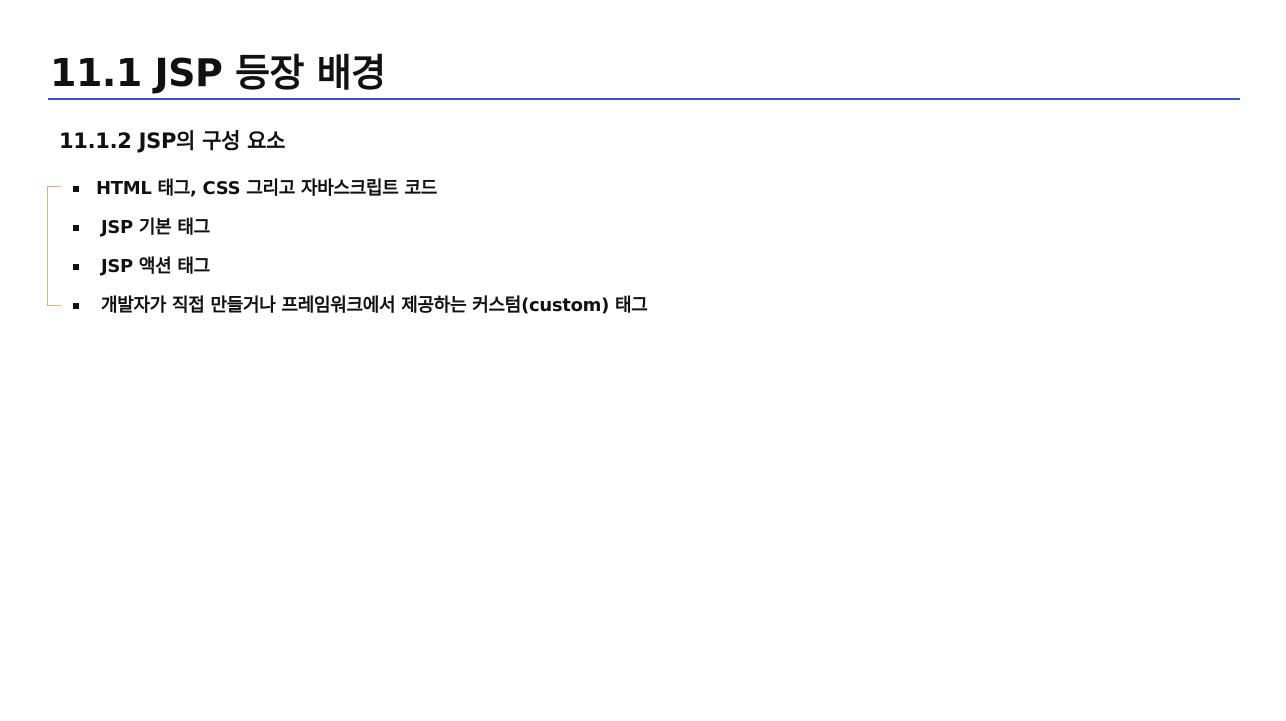  I want to click on group-bracket, so click(54, 246).